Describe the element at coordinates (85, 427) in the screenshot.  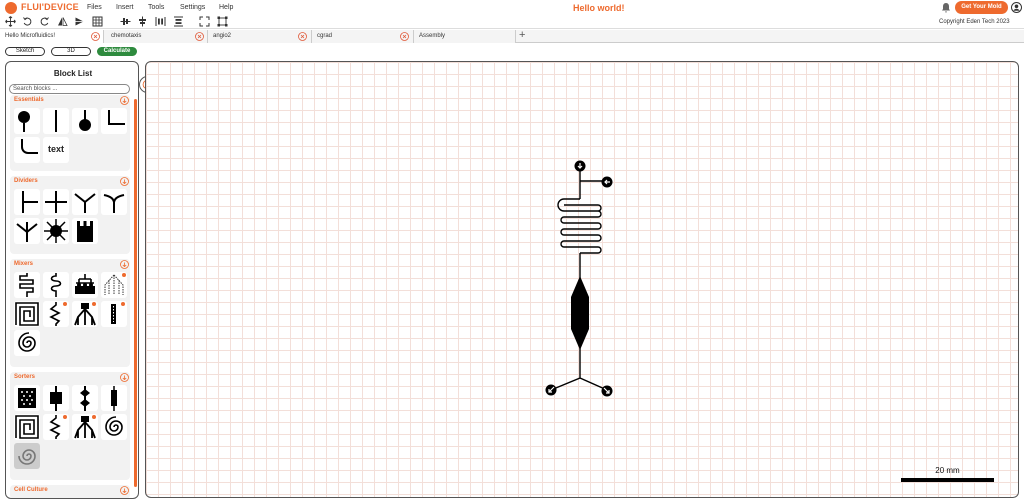
I see `block-tree-sorter` at that location.